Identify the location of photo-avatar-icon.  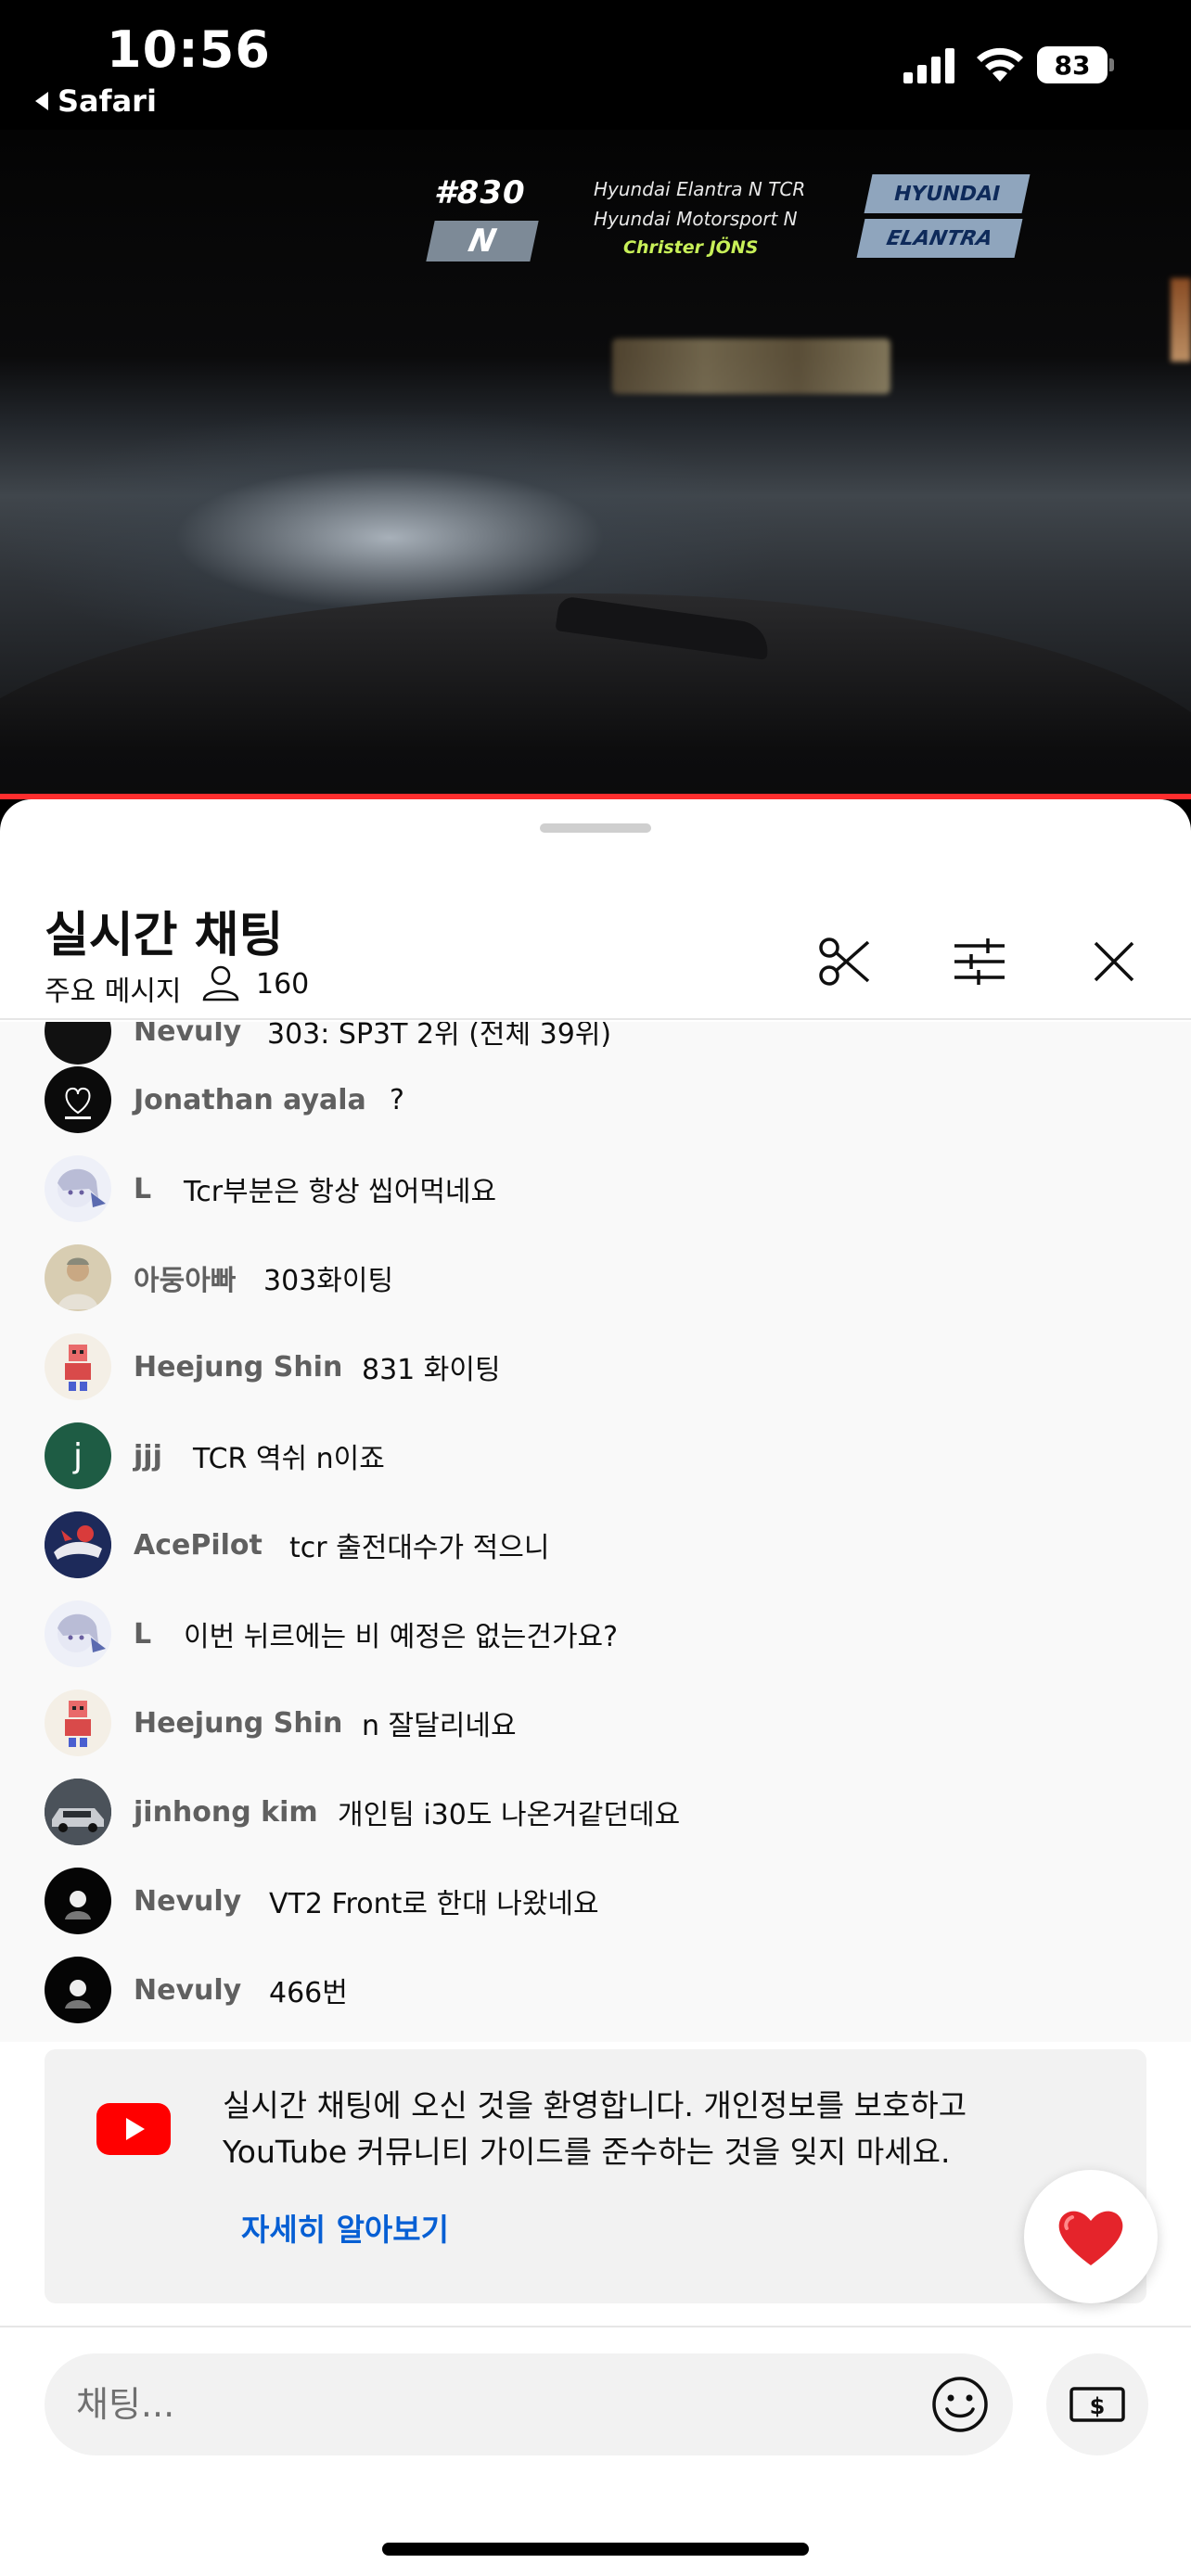
(78, 1283).